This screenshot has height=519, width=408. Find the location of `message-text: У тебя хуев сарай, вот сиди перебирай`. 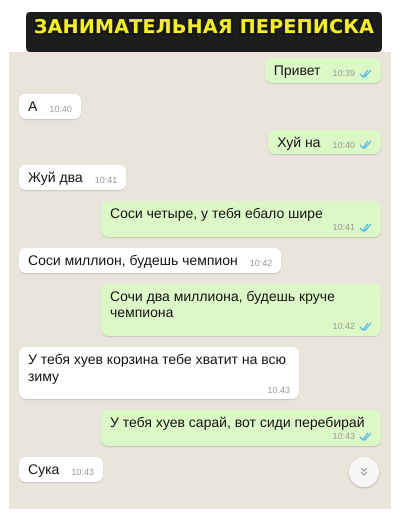

message-text: У тебя хуев сарай, вот сиди перебирай is located at coordinates (237, 423).